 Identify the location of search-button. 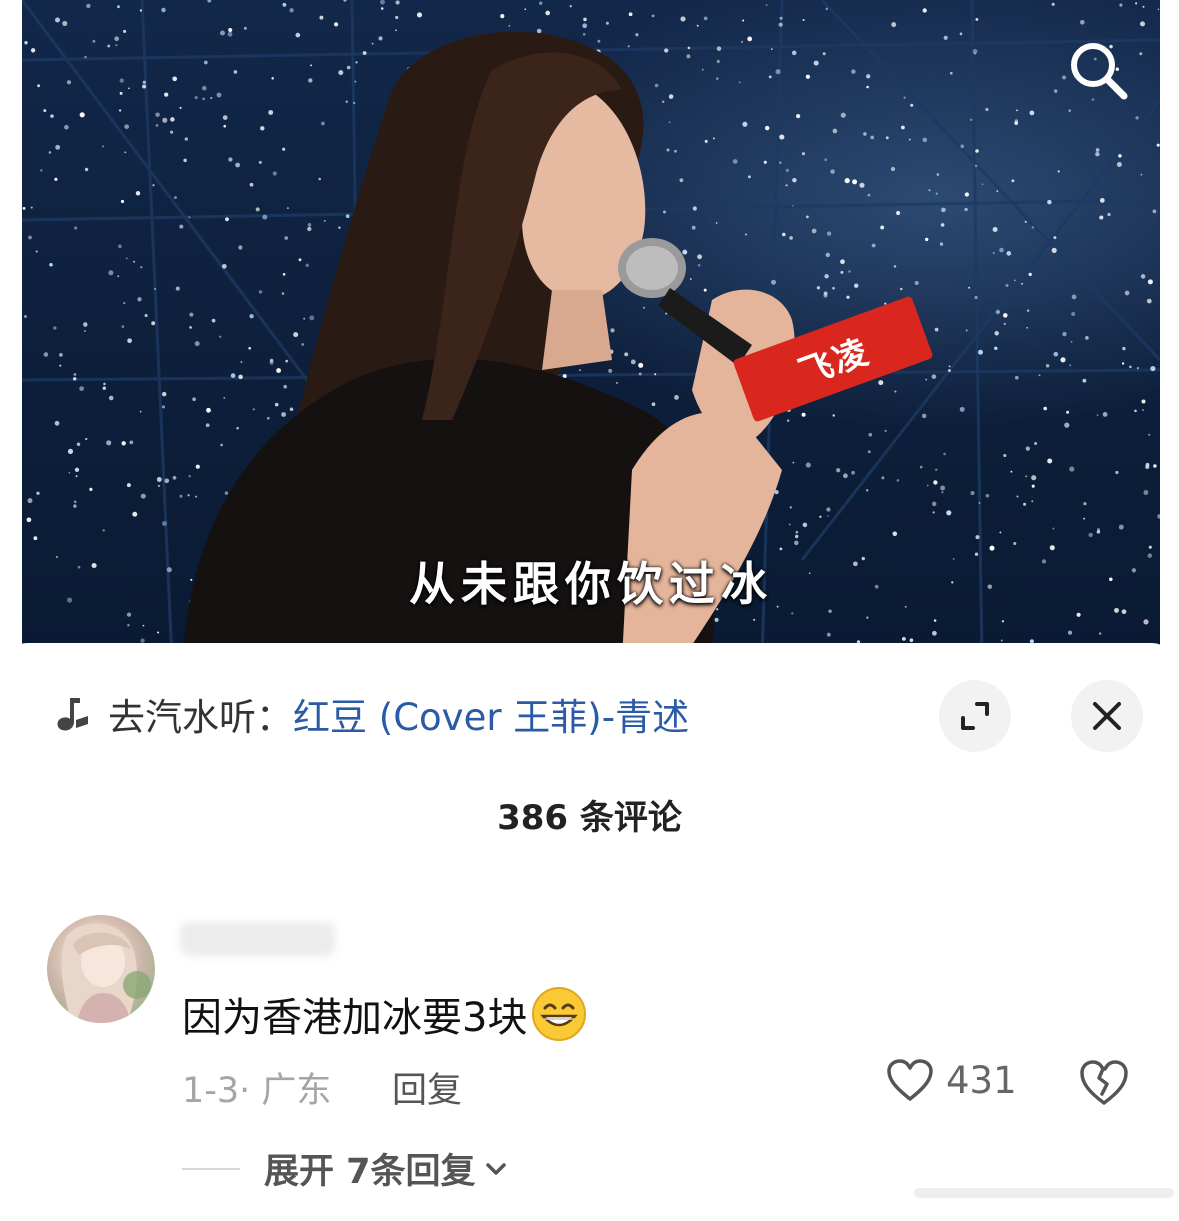
(1098, 70).